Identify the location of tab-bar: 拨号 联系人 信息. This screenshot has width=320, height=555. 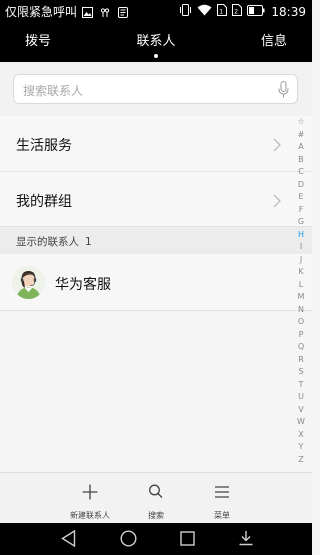
(156, 43).